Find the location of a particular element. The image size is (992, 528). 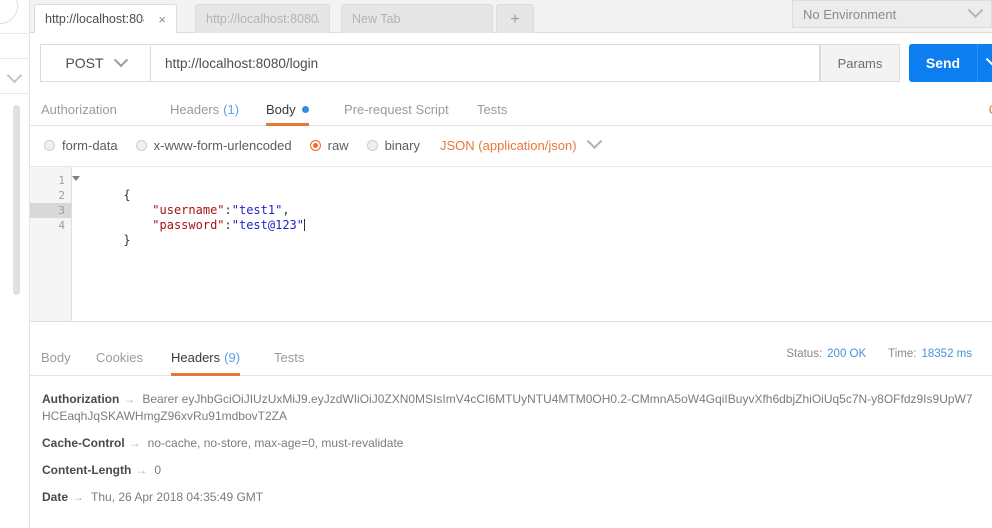

json-value-password: "test@123" is located at coordinates (267, 225).